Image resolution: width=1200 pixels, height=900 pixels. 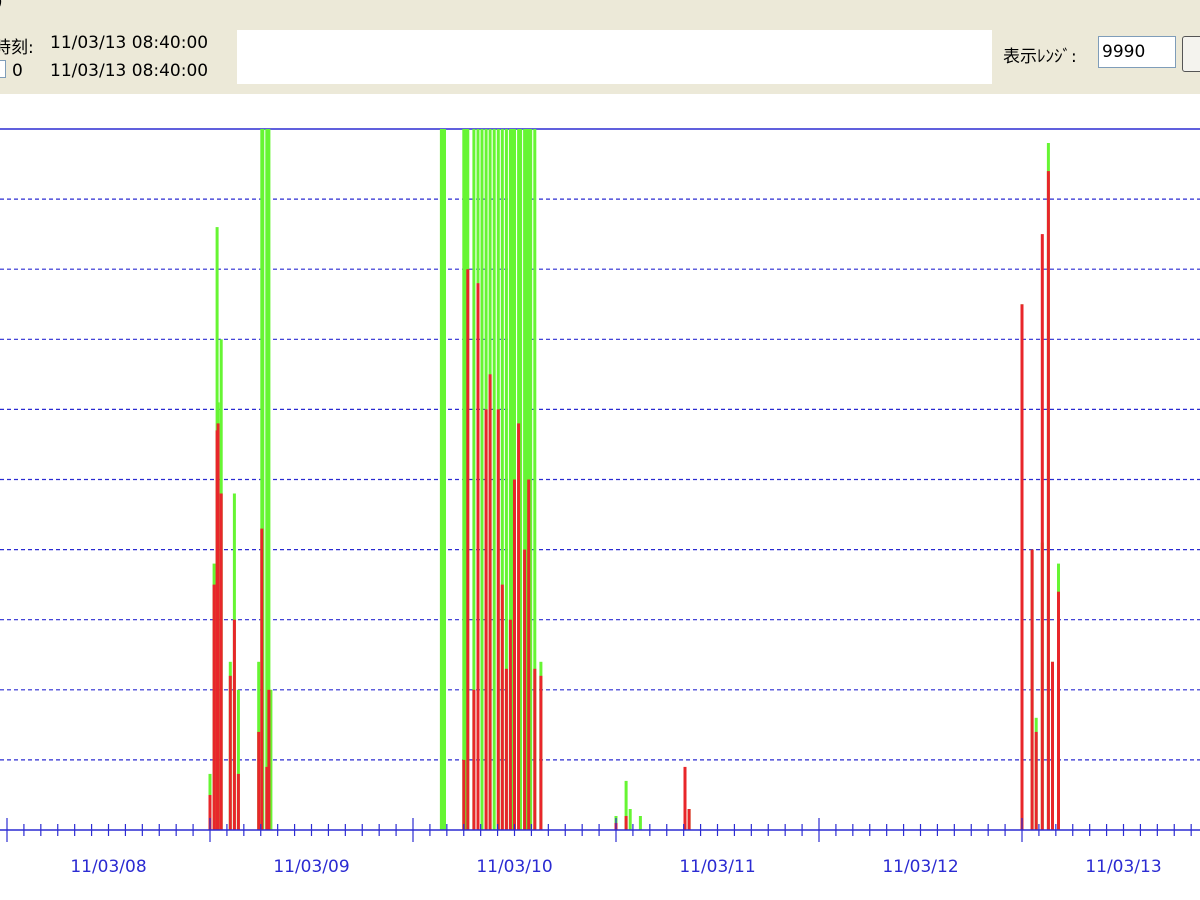 What do you see at coordinates (129, 43) in the screenshot?
I see `current-time-value: 11/03/13 08:40:00` at bounding box center [129, 43].